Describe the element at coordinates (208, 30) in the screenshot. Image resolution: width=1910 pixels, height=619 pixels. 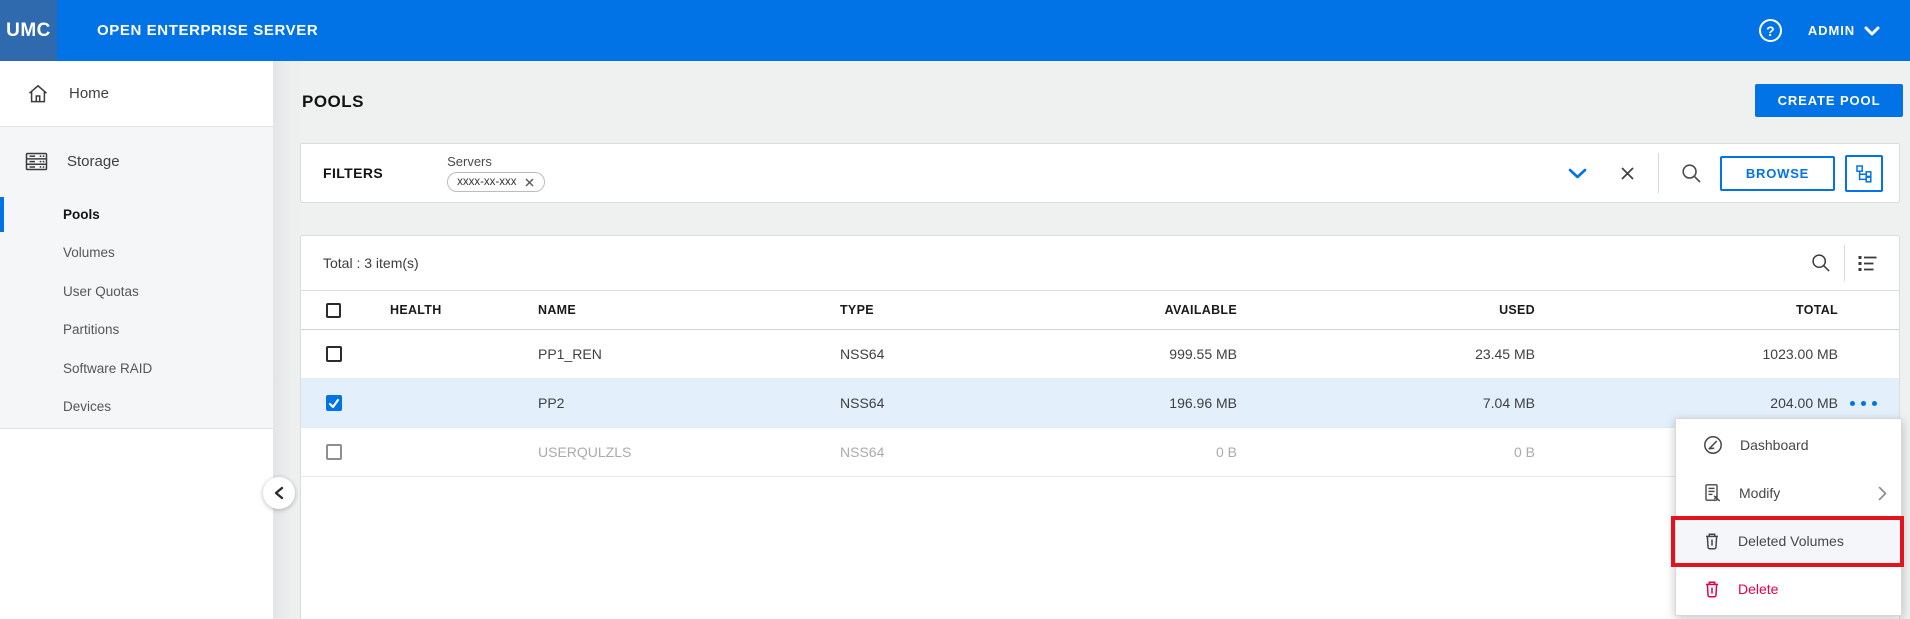
I see `product-title: OPEN ENTERPRISE SERVER` at that location.